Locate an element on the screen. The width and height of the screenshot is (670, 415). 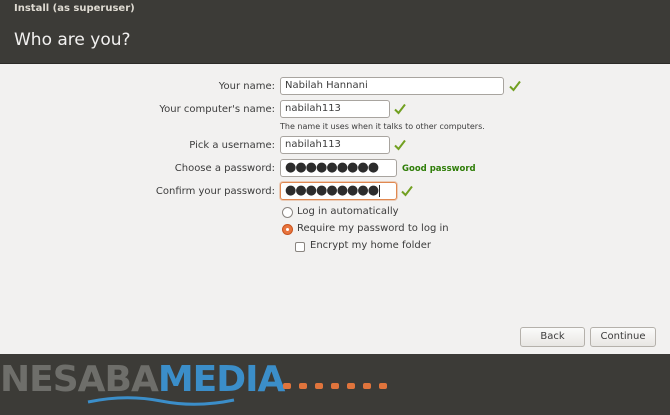
password-field: ●●●●●●●●● is located at coordinates (338, 168).